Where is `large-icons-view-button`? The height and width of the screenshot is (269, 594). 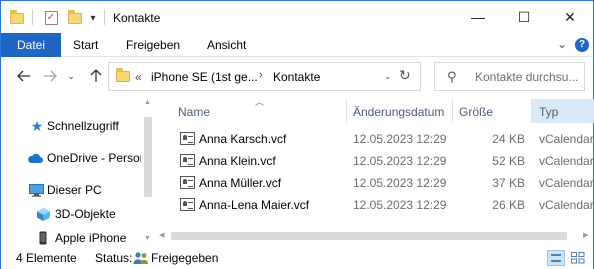
large-icons-view-button is located at coordinates (578, 258).